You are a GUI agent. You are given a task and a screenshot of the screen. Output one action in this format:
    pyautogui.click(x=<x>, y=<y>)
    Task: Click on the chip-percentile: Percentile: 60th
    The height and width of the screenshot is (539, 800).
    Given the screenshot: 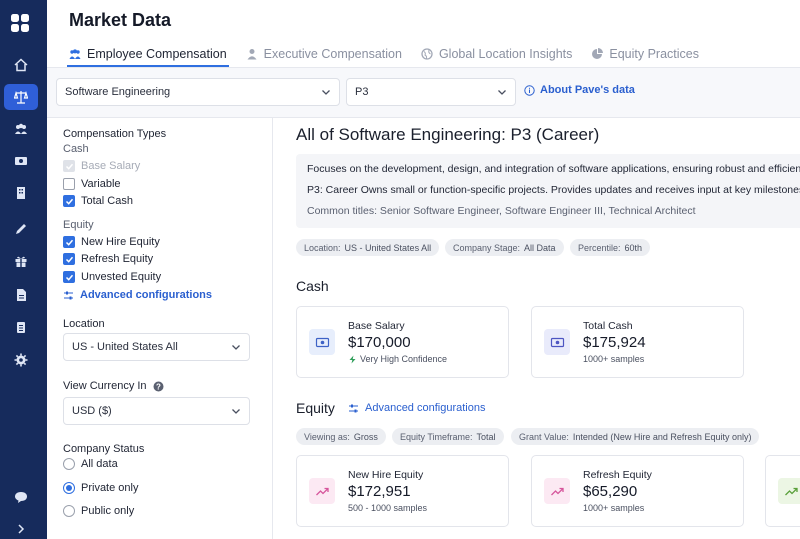 What is the action you would take?
    pyautogui.click(x=610, y=247)
    